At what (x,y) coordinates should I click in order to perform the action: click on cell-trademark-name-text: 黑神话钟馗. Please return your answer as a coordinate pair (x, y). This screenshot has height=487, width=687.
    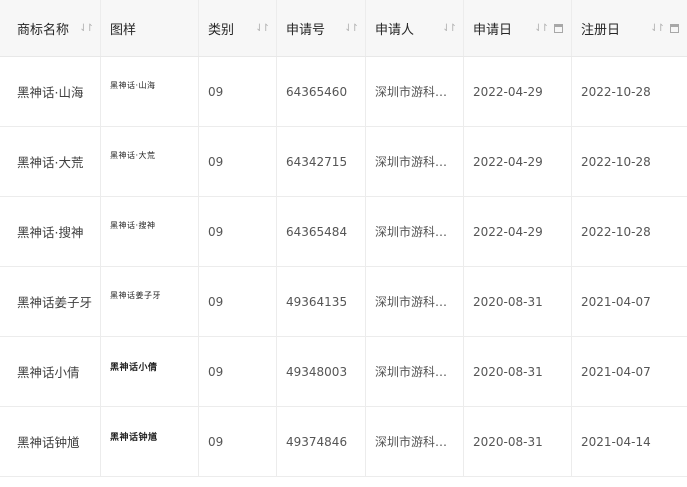
    Looking at the image, I should click on (48, 442).